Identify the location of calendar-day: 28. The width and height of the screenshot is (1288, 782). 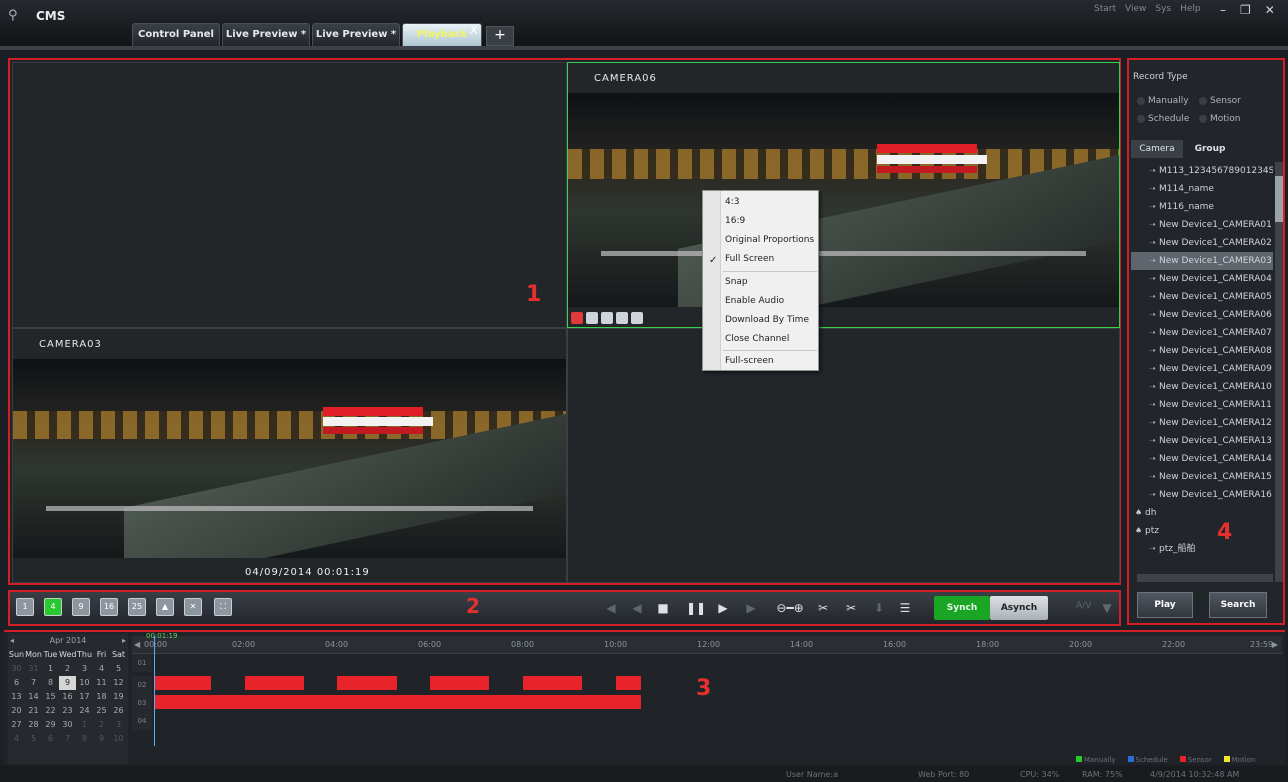
(33, 725).